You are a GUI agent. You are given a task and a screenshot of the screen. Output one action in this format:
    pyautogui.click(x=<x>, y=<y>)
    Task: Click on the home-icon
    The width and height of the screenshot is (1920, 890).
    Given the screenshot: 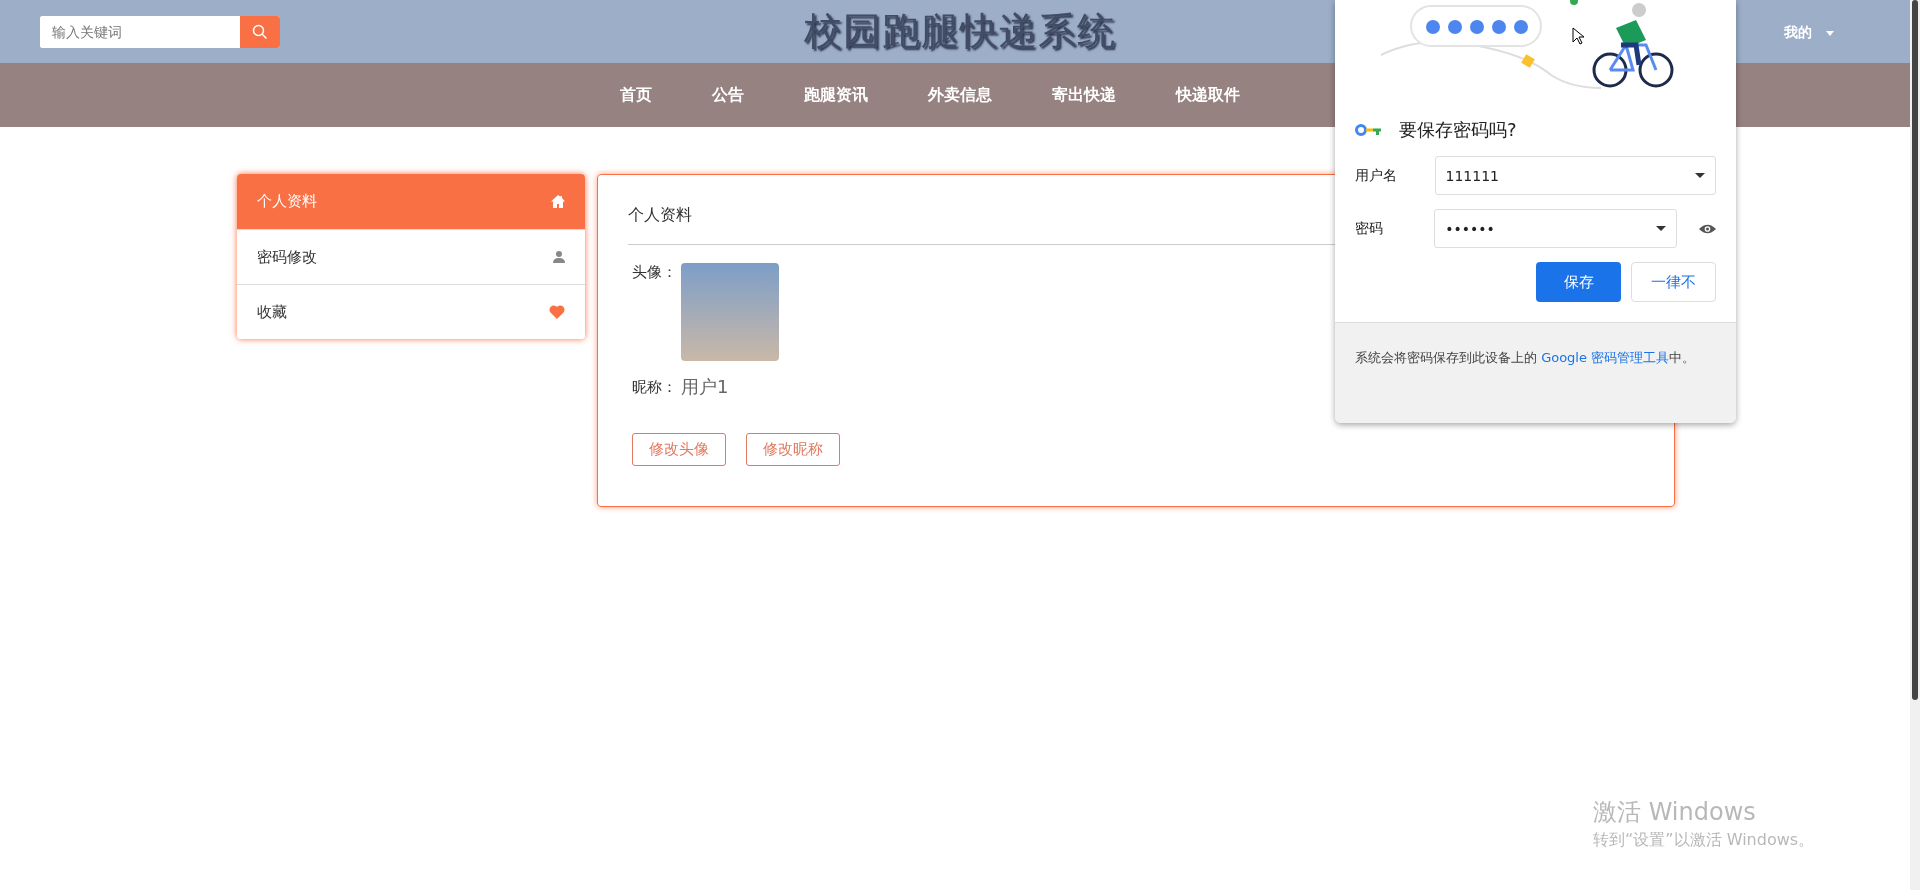 What is the action you would take?
    pyautogui.click(x=558, y=201)
    